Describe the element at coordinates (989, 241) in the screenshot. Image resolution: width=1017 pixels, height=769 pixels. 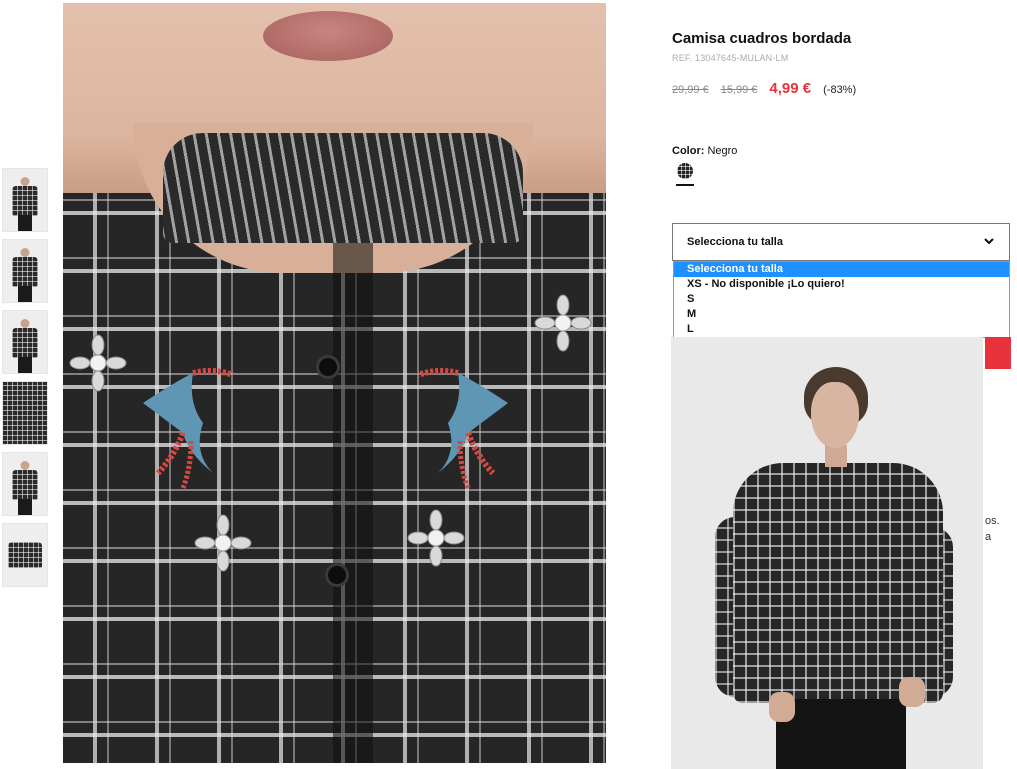
I see `chevron-down-icon` at that location.